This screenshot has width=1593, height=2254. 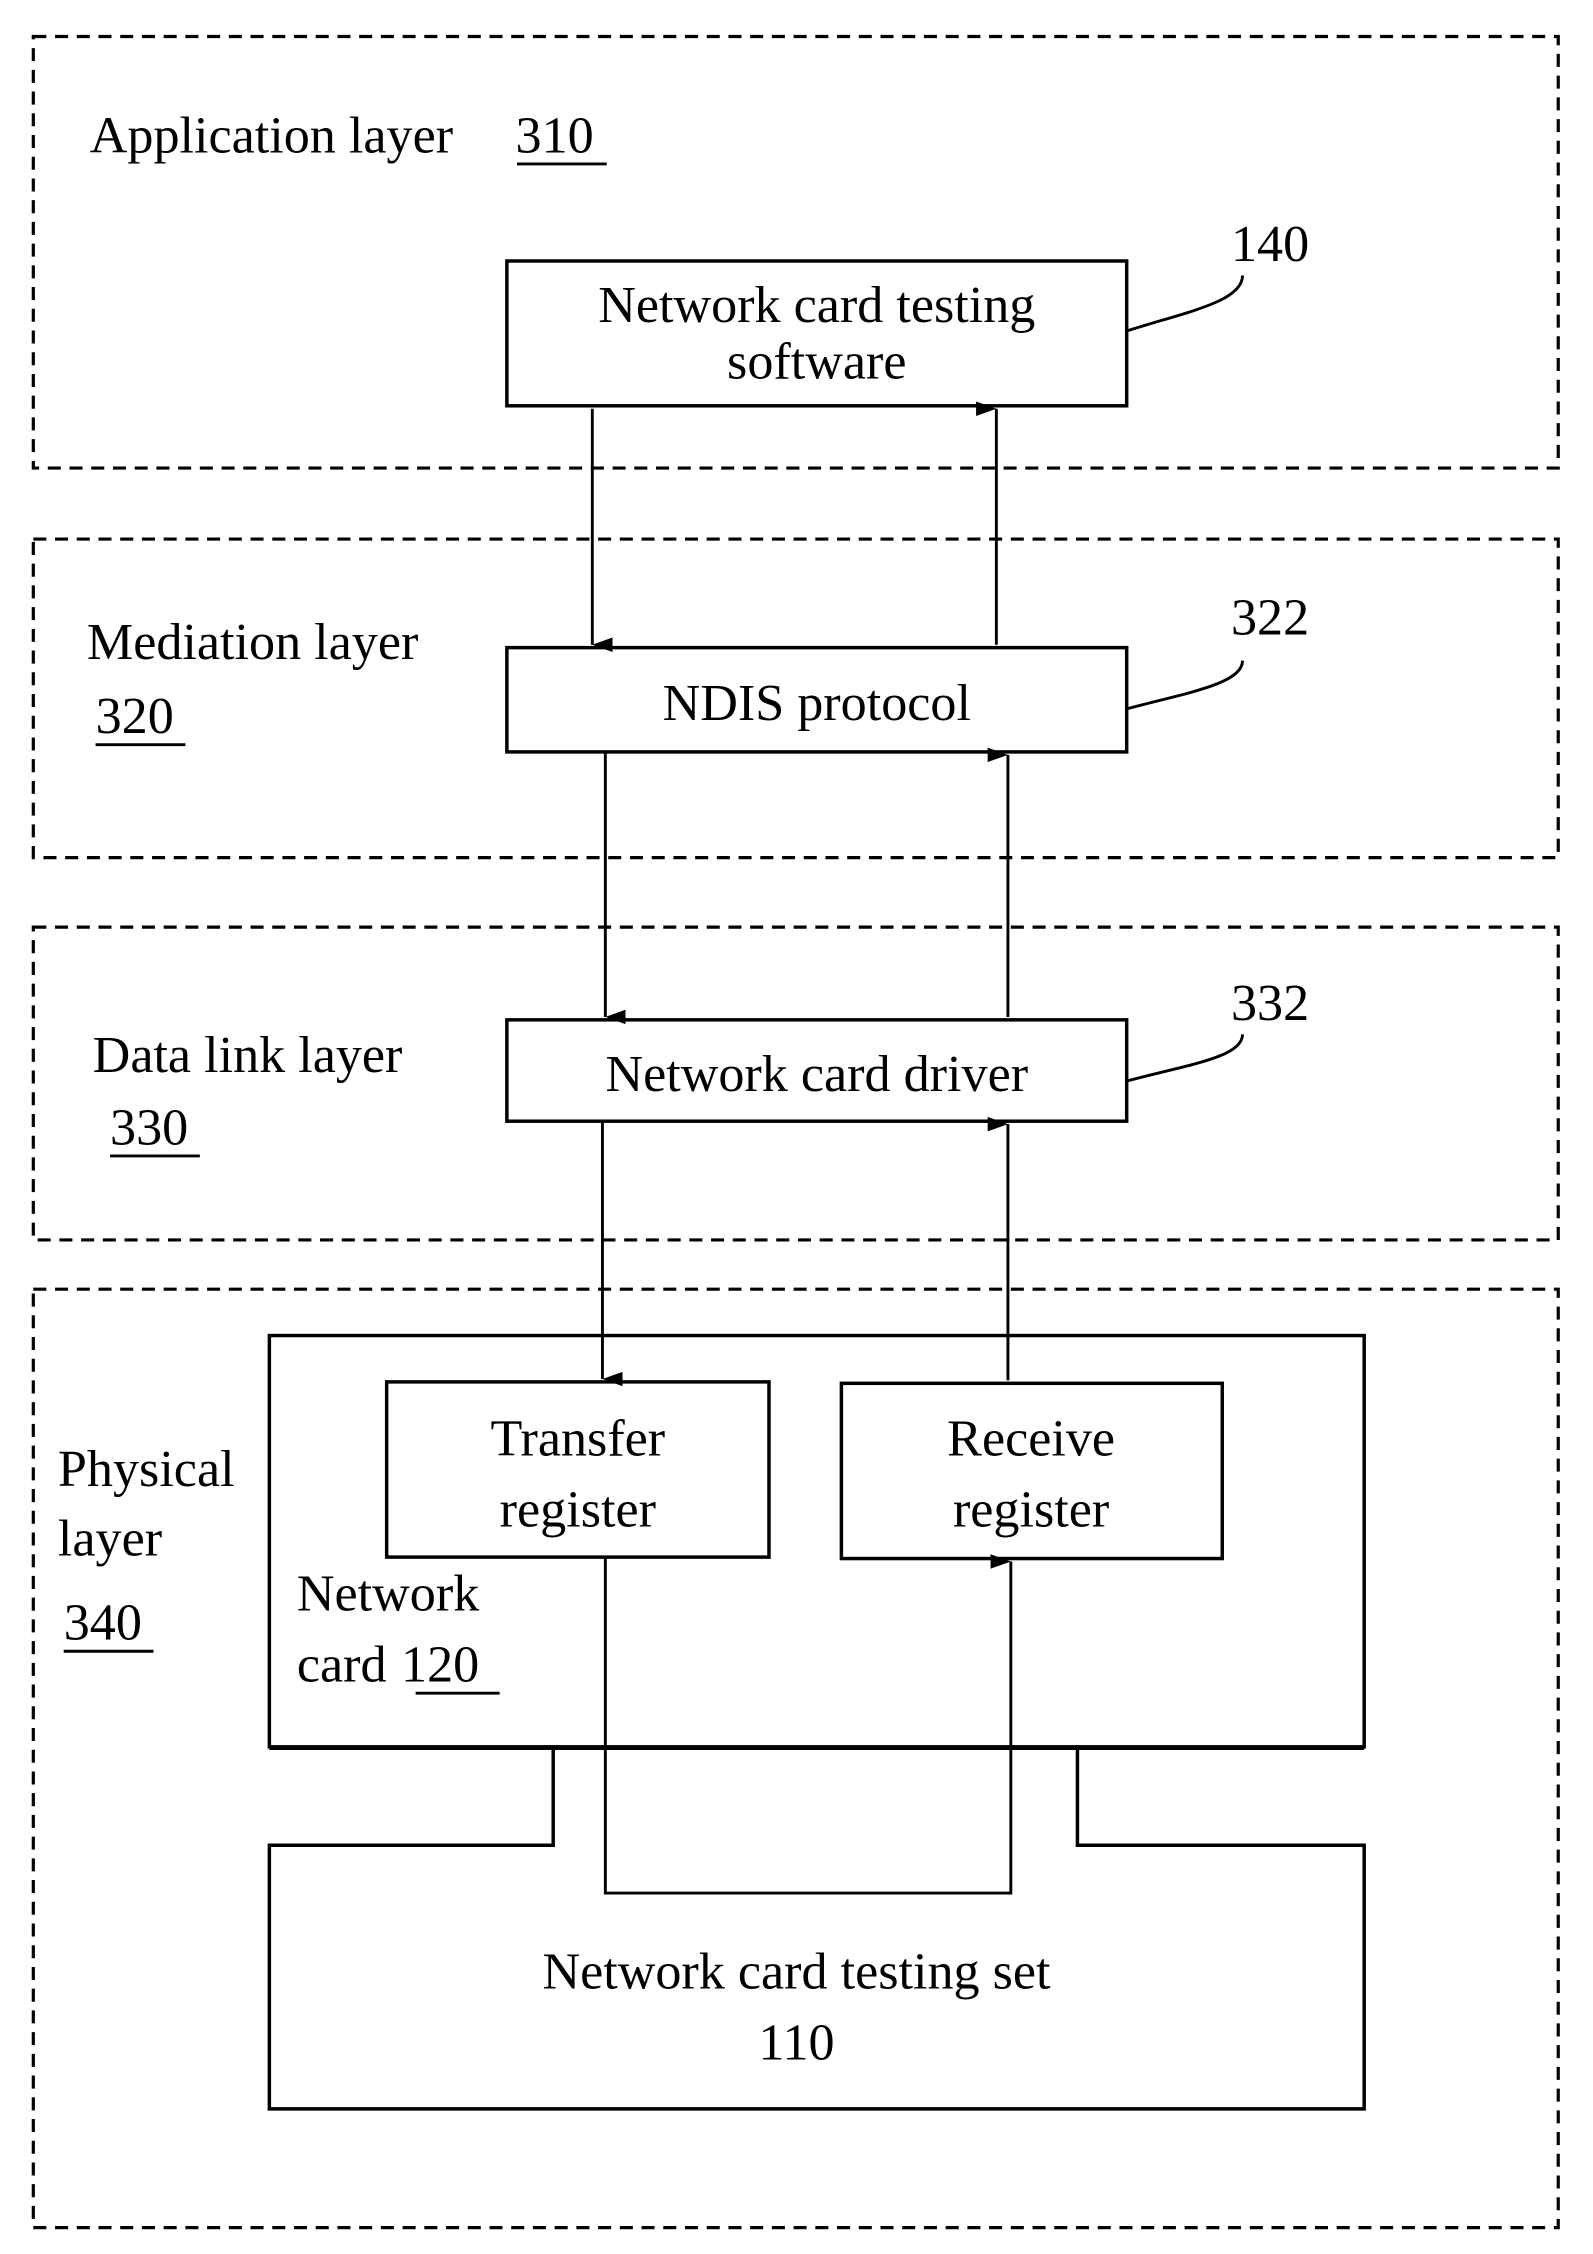 What do you see at coordinates (577, 1439) in the screenshot?
I see `transfer-register-label-1: Transfer` at bounding box center [577, 1439].